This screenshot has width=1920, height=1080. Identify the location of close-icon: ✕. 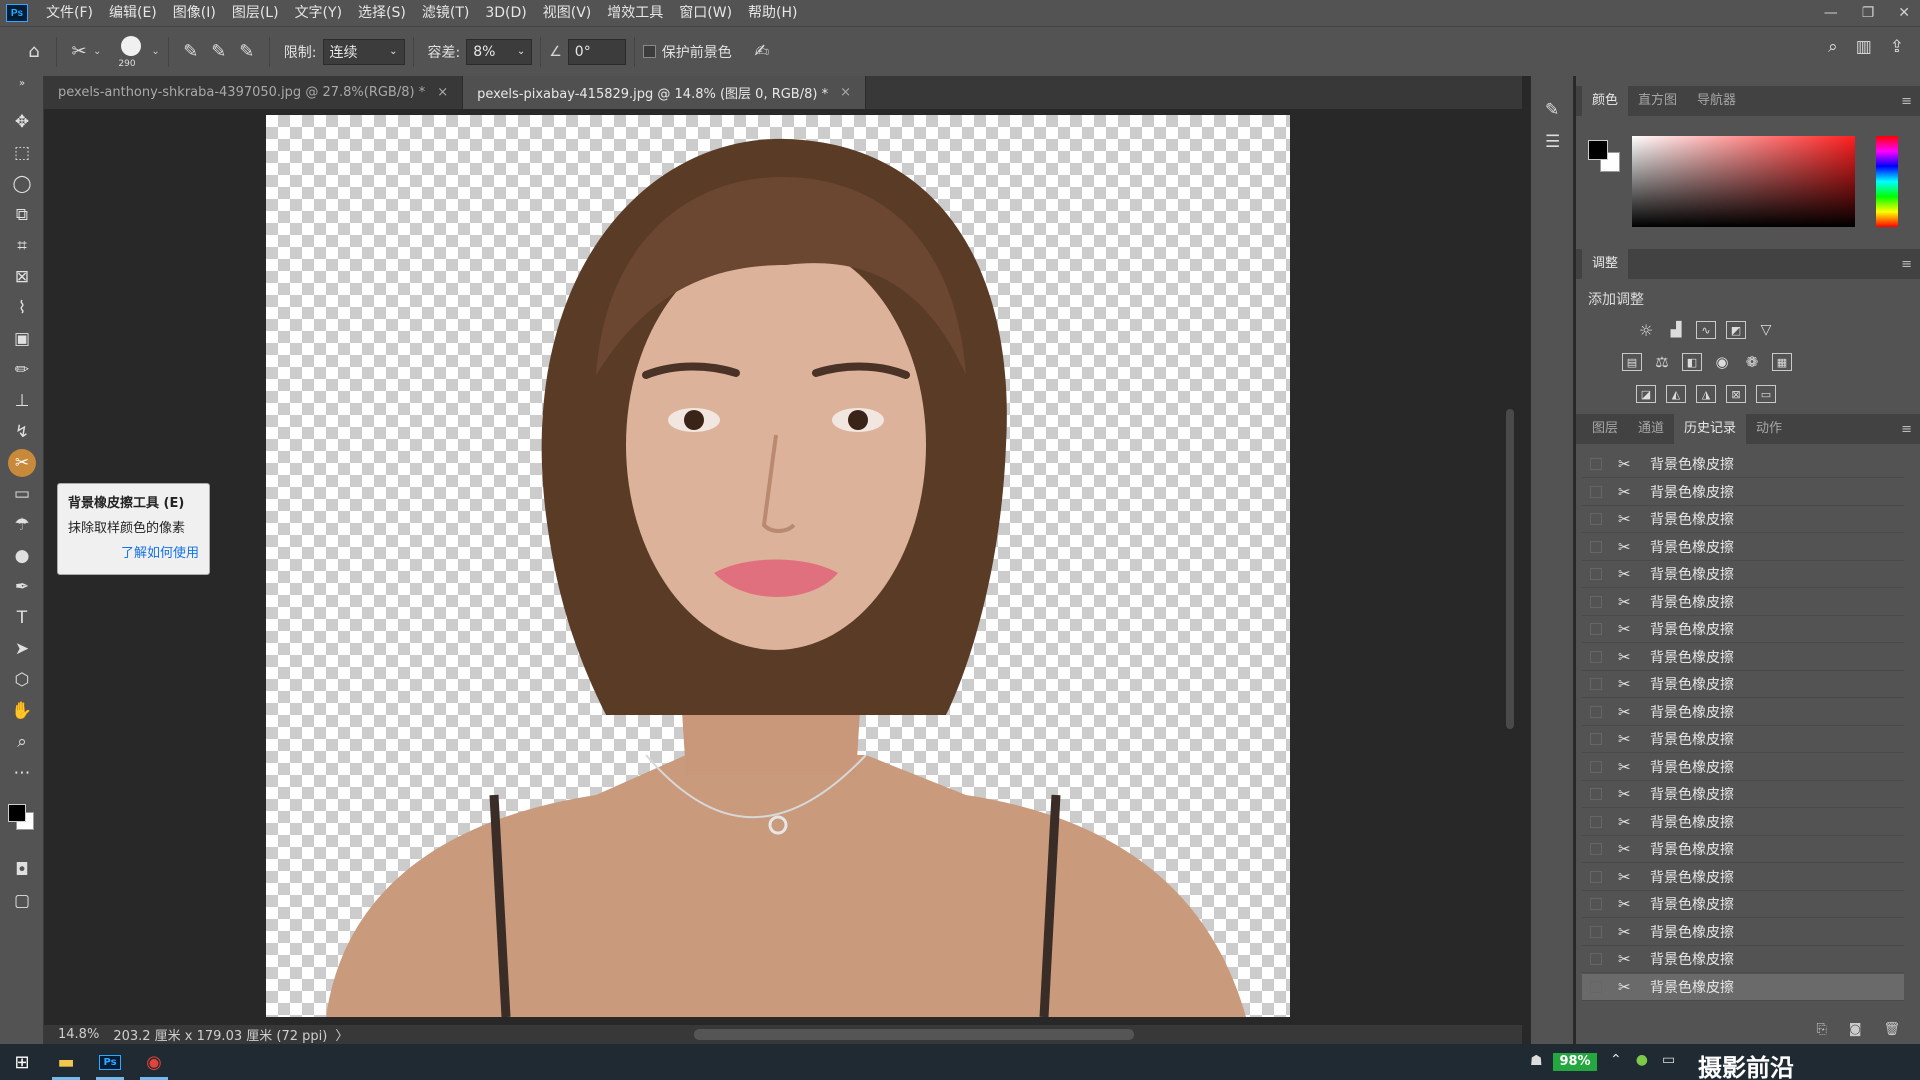
(1904, 13).